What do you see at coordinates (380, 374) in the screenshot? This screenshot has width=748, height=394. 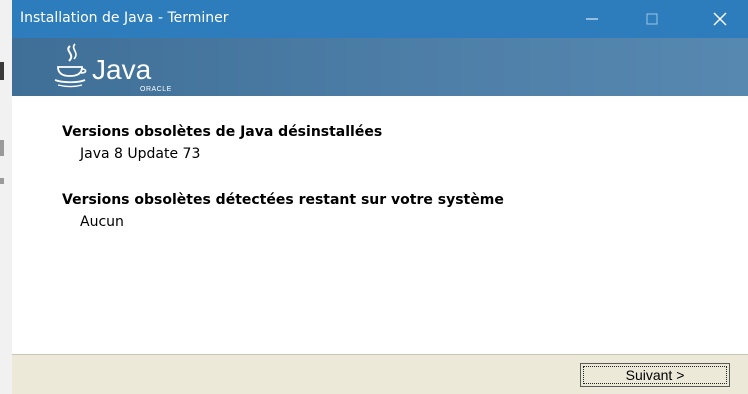 I see `footer-bar: Suivant >` at bounding box center [380, 374].